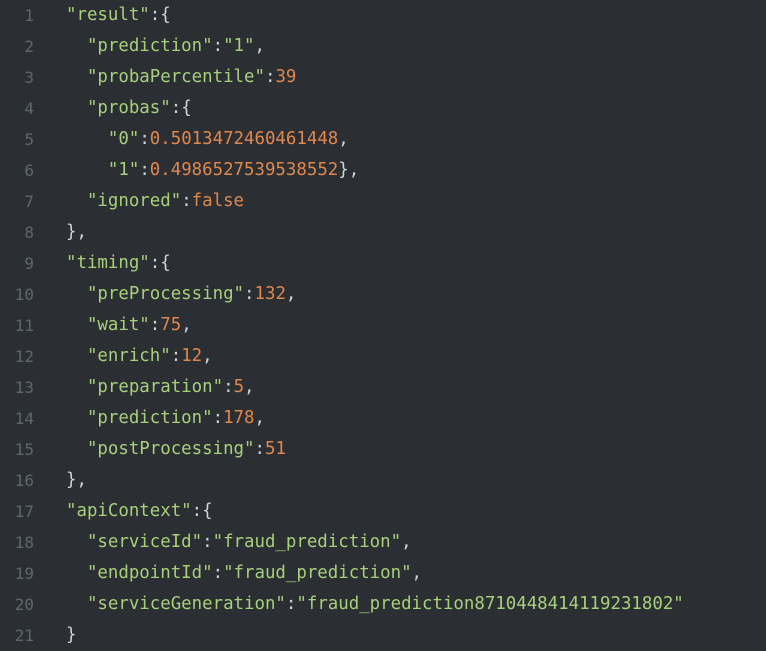  Describe the element at coordinates (490, 604) in the screenshot. I see `string-value: "fraud_prediction8710448414119231802"` at that location.